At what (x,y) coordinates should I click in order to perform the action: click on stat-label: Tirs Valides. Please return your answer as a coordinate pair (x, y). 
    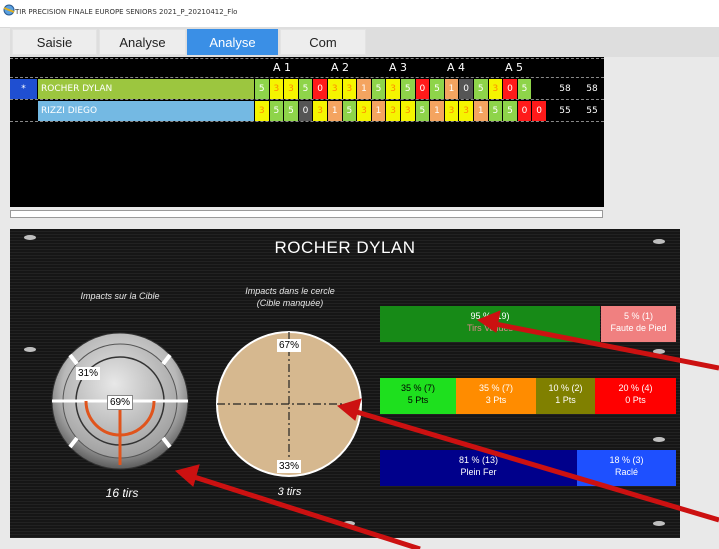
    Looking at the image, I should click on (489, 328).